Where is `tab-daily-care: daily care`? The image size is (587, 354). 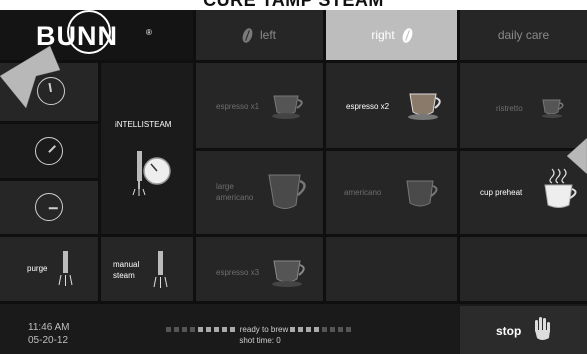 tab-daily-care: daily care is located at coordinates (523, 35).